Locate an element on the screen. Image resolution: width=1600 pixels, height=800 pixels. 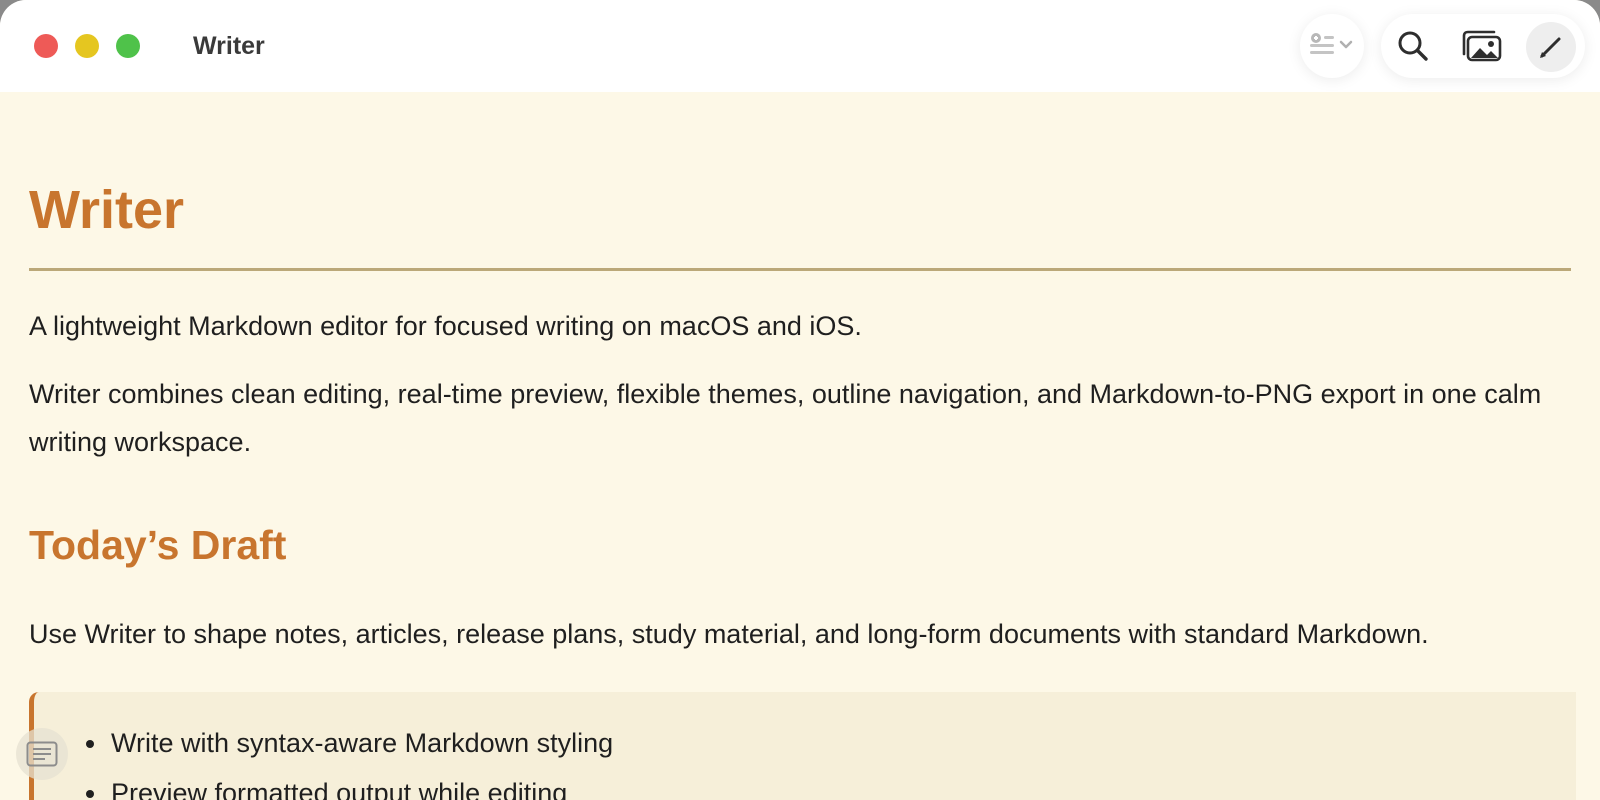
document-title: Writer is located at coordinates (107, 210).